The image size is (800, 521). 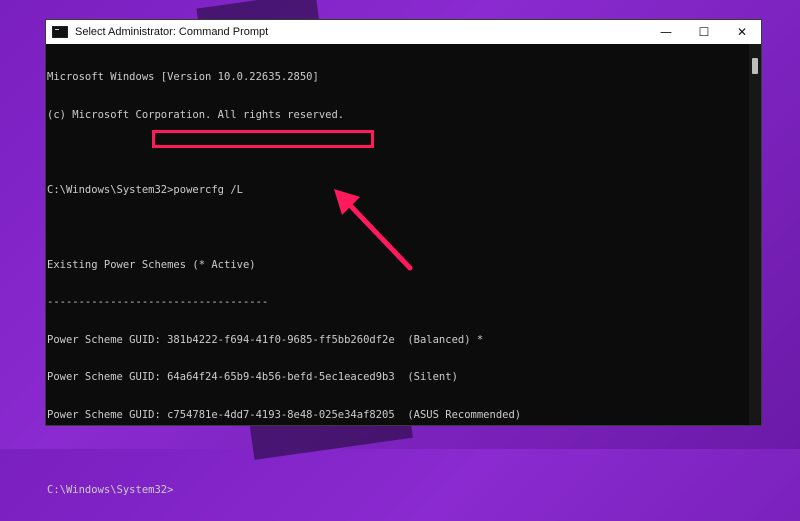 I want to click on guid-highlight-box, so click(x=263, y=139).